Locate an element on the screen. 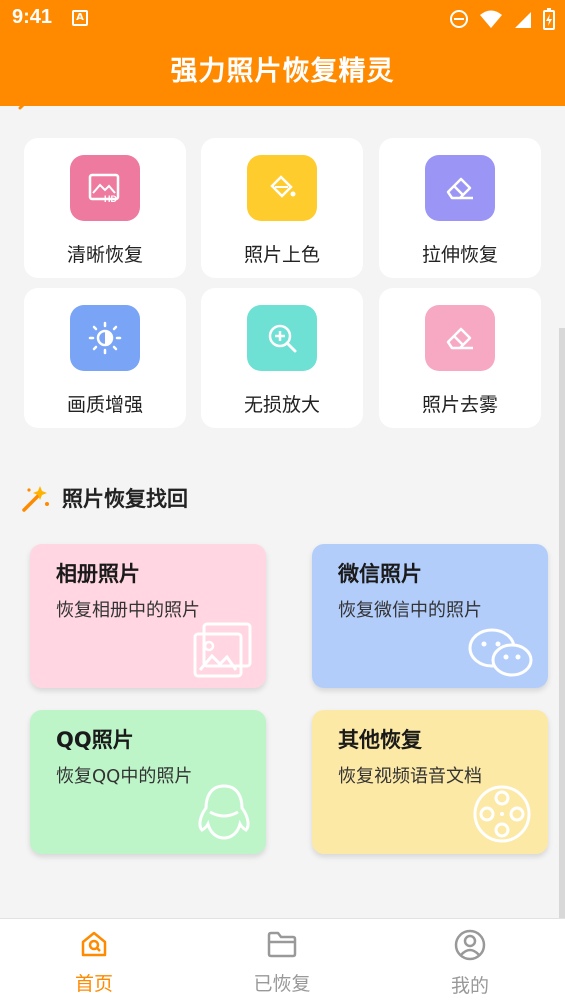 The width and height of the screenshot is (565, 1004). tool-quality-enhance: 画质增强 is located at coordinates (105, 358).